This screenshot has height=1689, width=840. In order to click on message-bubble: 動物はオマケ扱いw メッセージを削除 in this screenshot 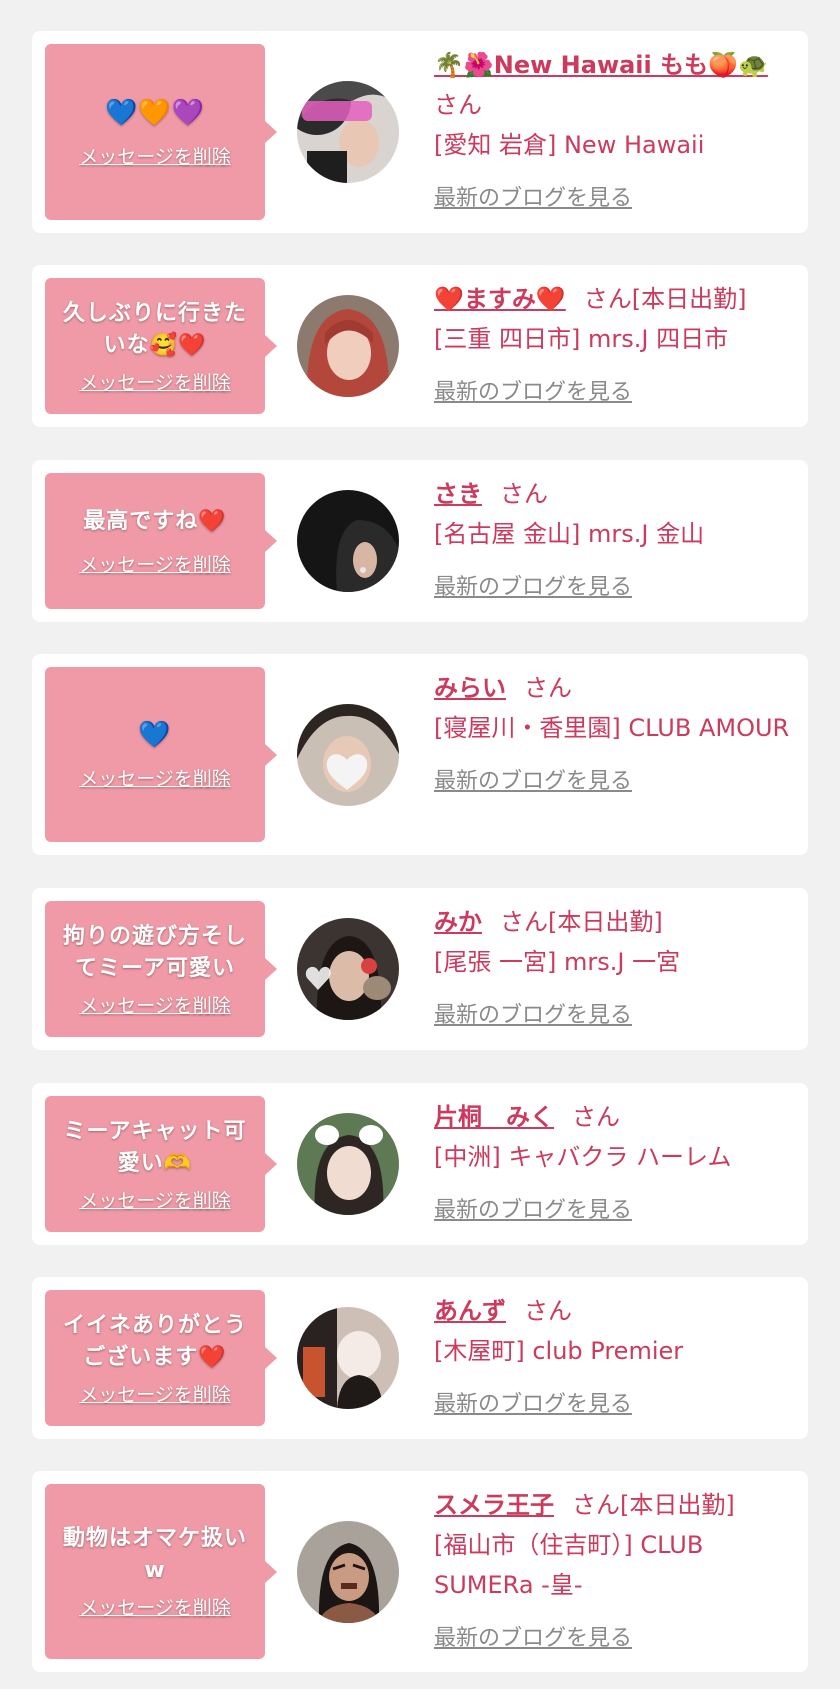, I will do `click(161, 1571)`.